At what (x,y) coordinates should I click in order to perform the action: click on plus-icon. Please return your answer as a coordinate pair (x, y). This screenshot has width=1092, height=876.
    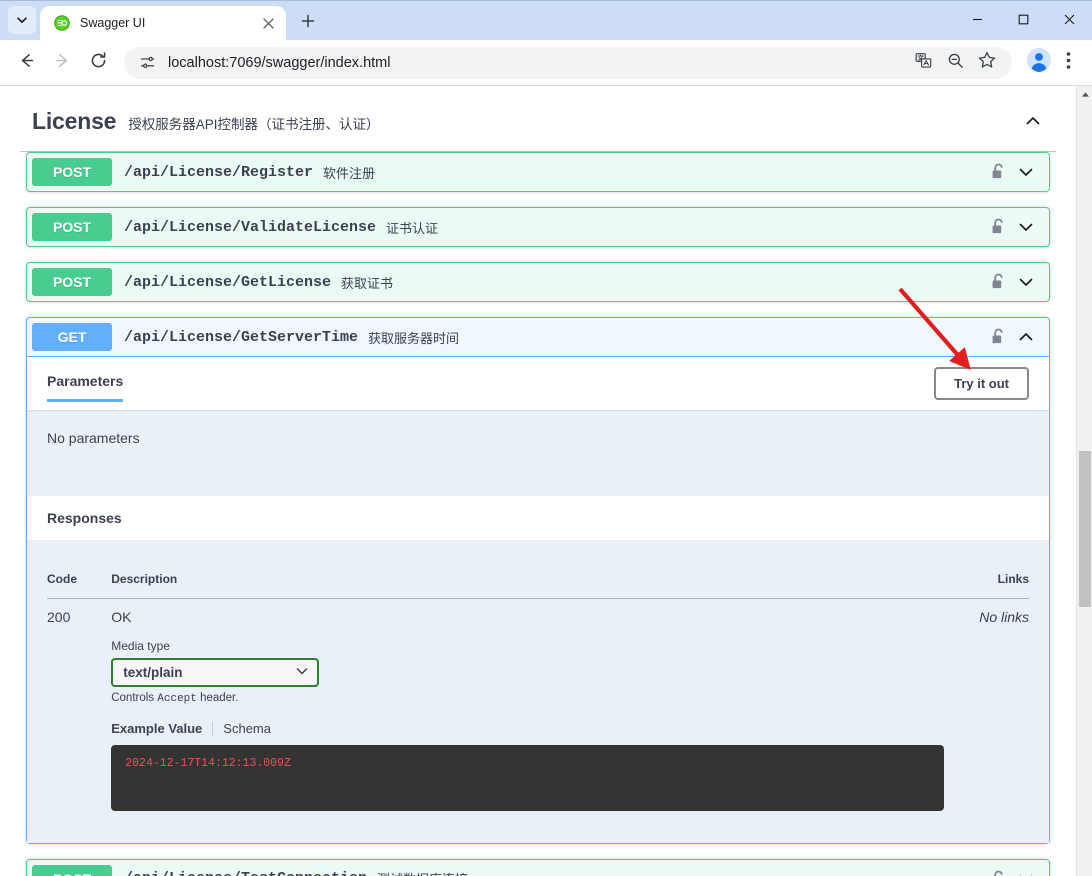
    Looking at the image, I should click on (308, 23).